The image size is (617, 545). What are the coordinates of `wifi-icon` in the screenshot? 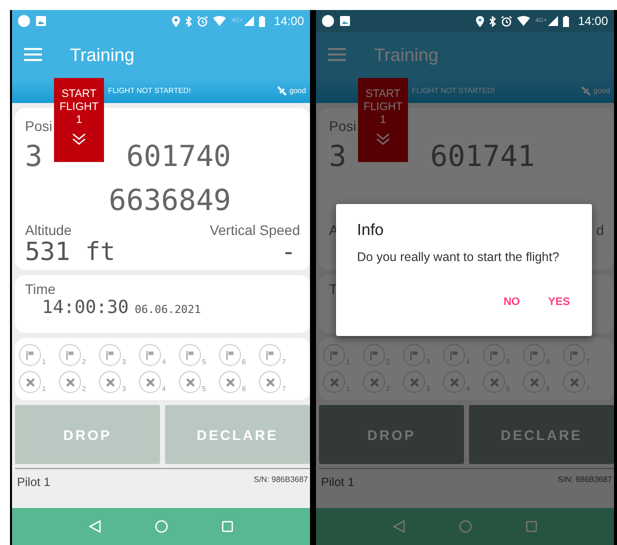 It's located at (523, 21).